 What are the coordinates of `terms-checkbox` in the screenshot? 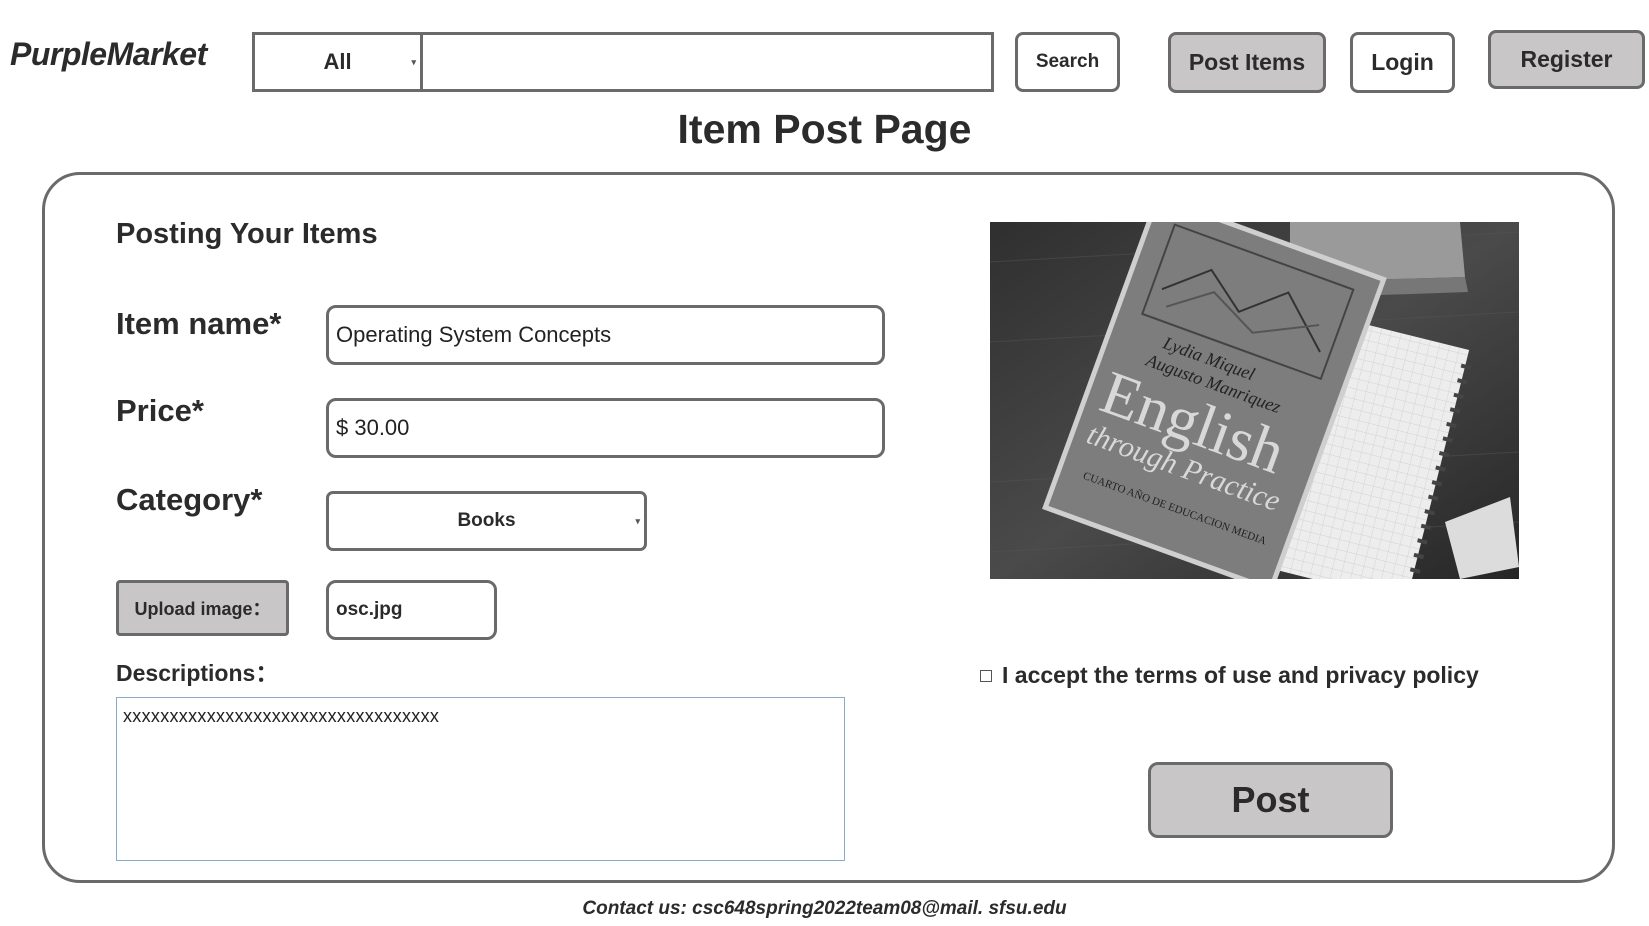 It's located at (986, 675).